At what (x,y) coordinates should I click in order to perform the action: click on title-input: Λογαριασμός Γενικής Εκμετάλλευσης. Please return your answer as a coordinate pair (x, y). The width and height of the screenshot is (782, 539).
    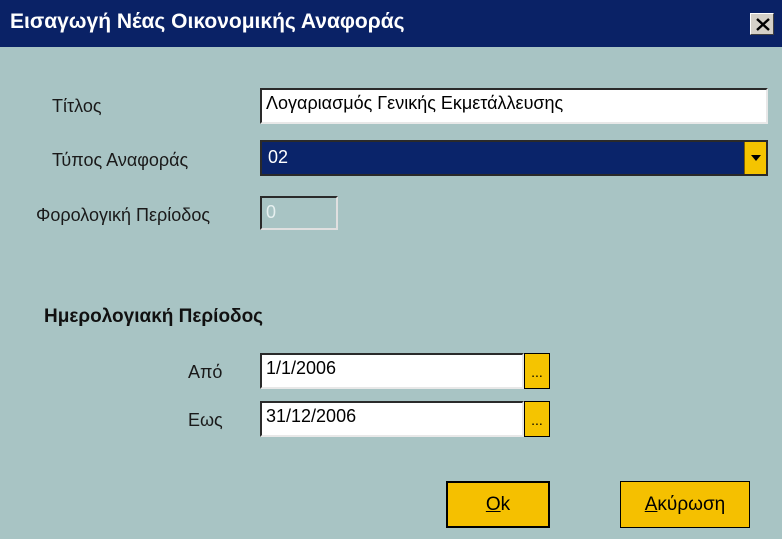
    Looking at the image, I should click on (514, 106).